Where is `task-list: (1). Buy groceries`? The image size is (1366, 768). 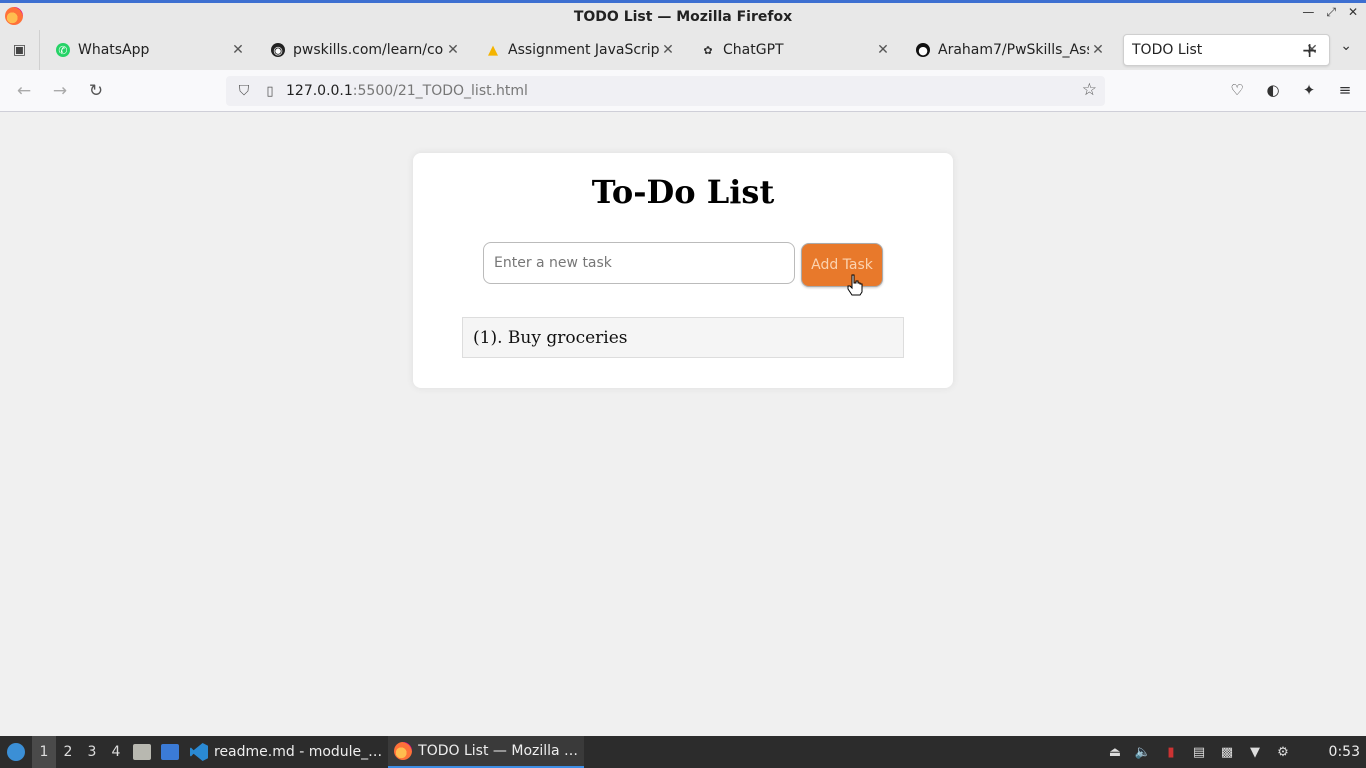 task-list: (1). Buy groceries is located at coordinates (683, 337).